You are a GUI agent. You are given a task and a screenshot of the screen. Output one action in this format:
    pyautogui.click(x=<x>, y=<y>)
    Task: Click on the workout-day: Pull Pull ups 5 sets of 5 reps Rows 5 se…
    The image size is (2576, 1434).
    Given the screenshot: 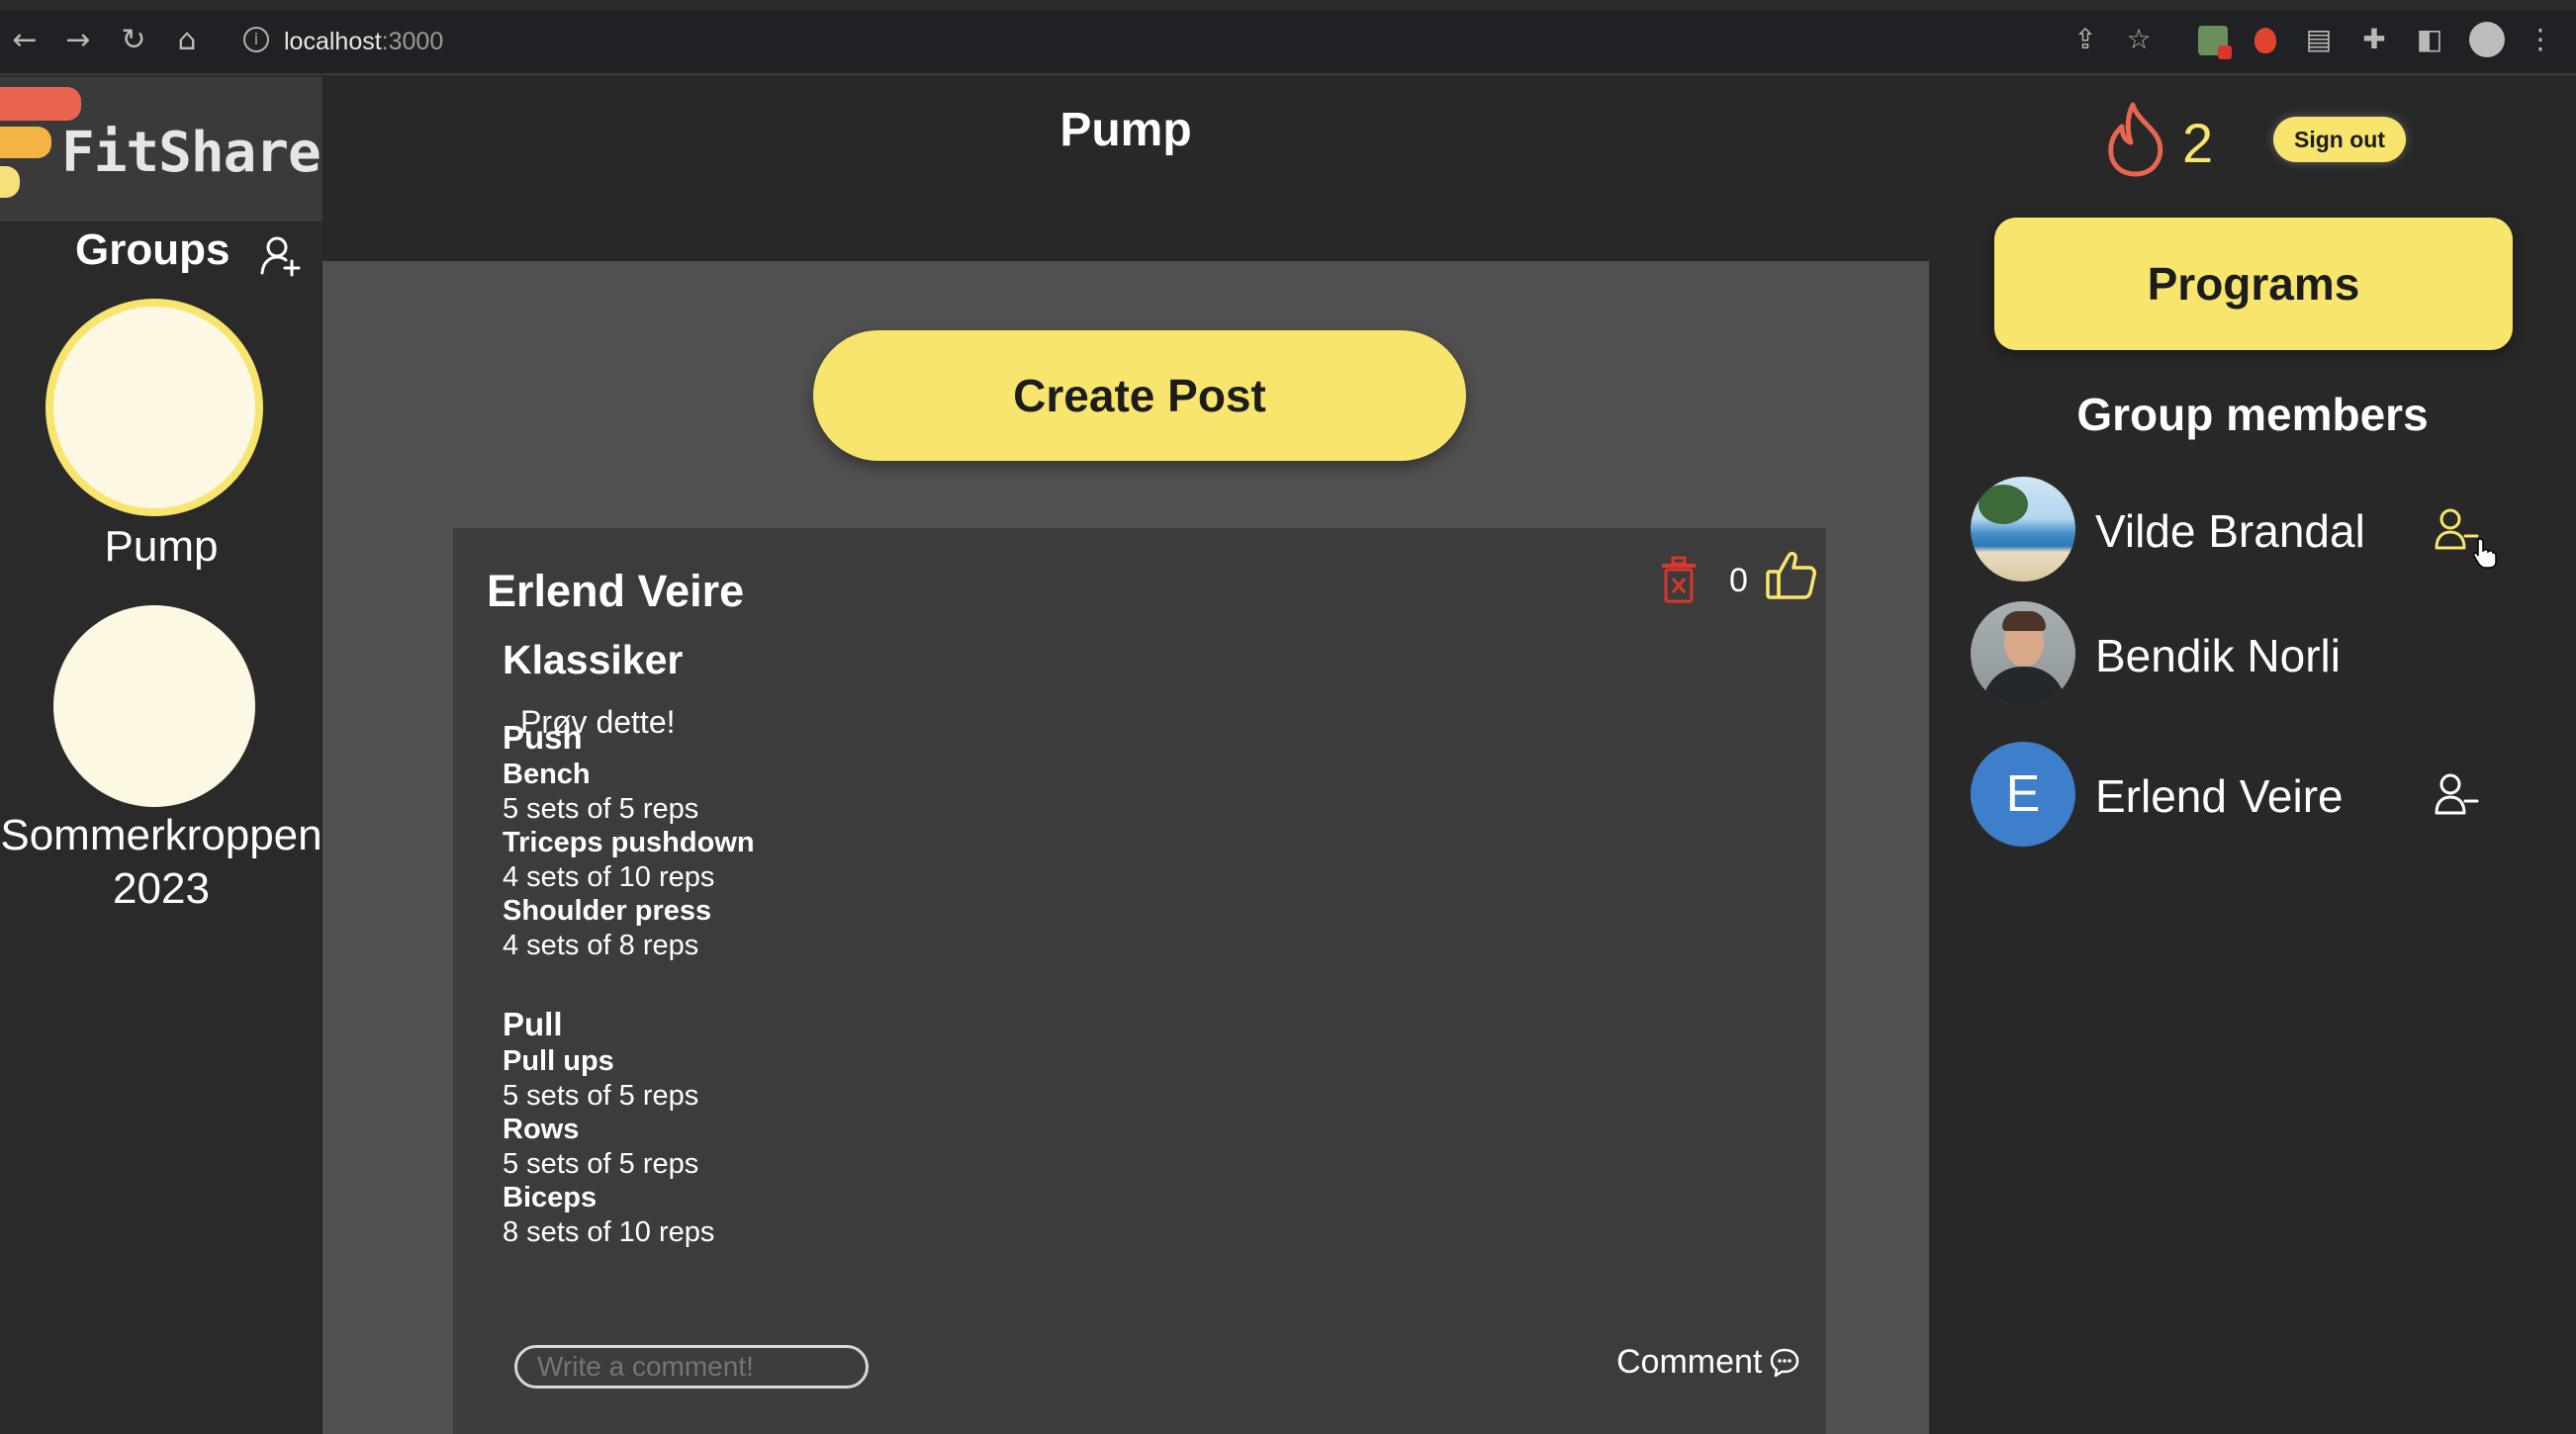 What is the action you would take?
    pyautogui.click(x=608, y=1127)
    